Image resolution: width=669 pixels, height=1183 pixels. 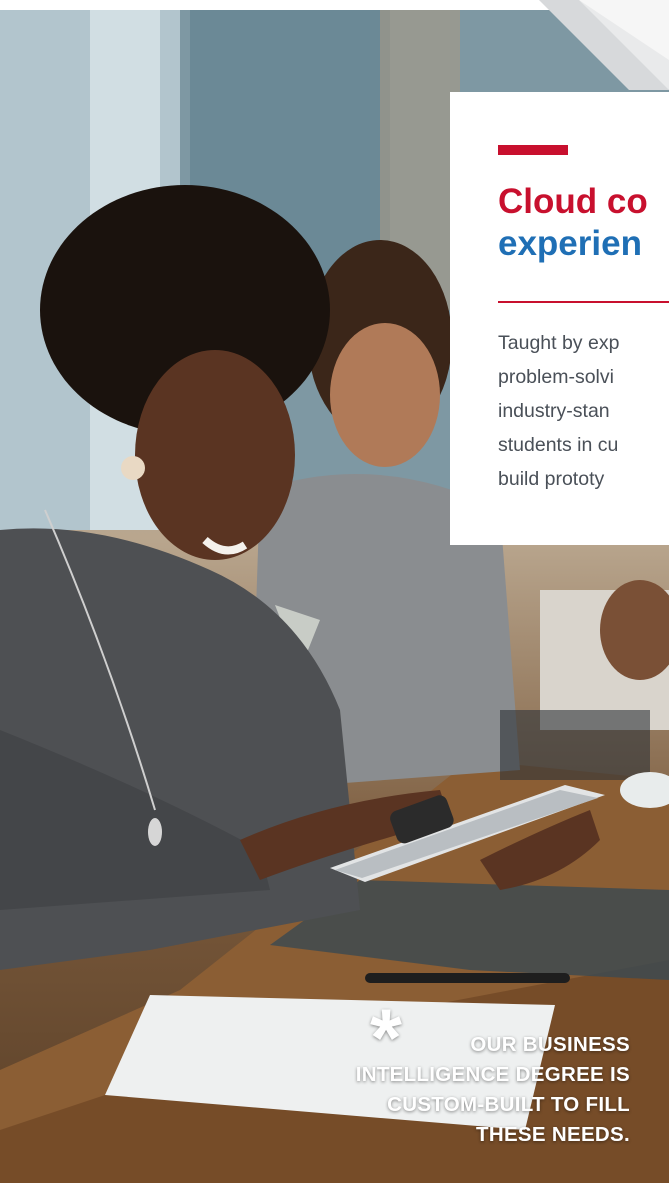 What do you see at coordinates (604, 45) in the screenshot?
I see `corner-fold-decoration` at bounding box center [604, 45].